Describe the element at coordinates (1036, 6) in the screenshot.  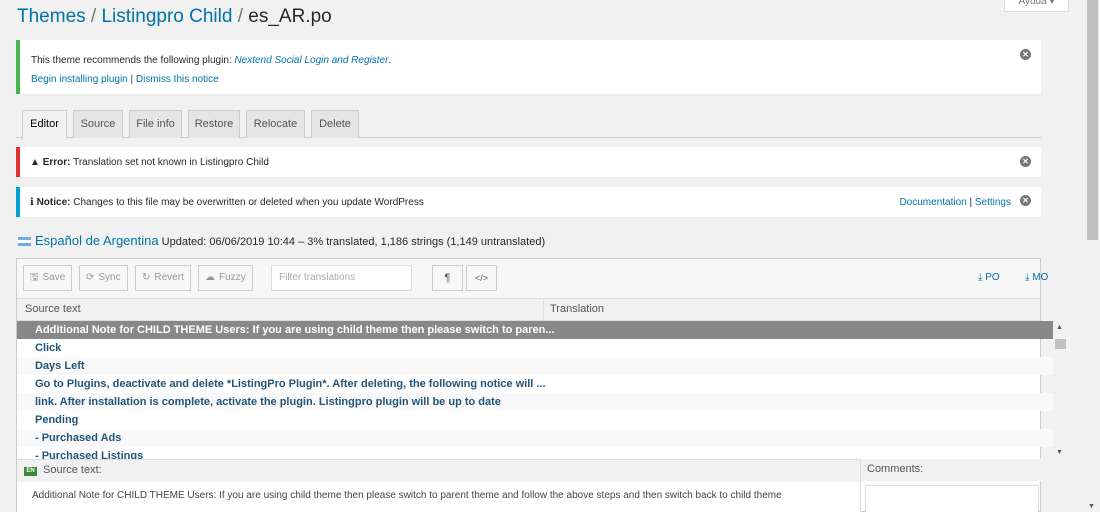
I see `help-tab: Ayuda ▾` at that location.